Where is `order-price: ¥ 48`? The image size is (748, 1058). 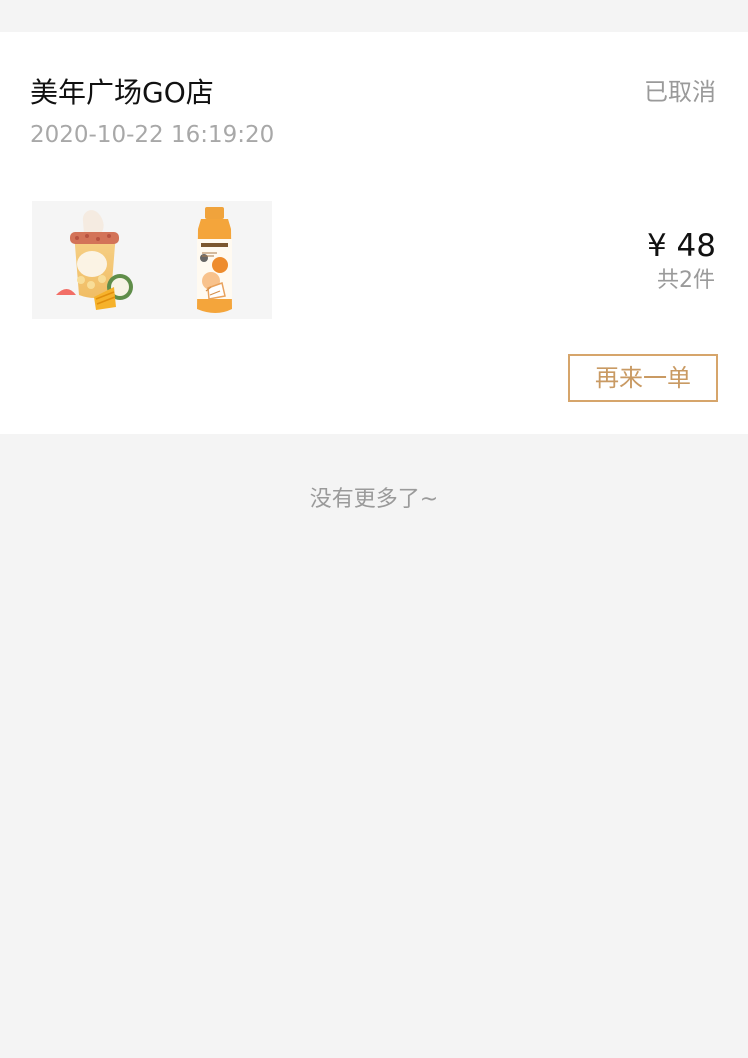 order-price: ¥ 48 is located at coordinates (681, 246).